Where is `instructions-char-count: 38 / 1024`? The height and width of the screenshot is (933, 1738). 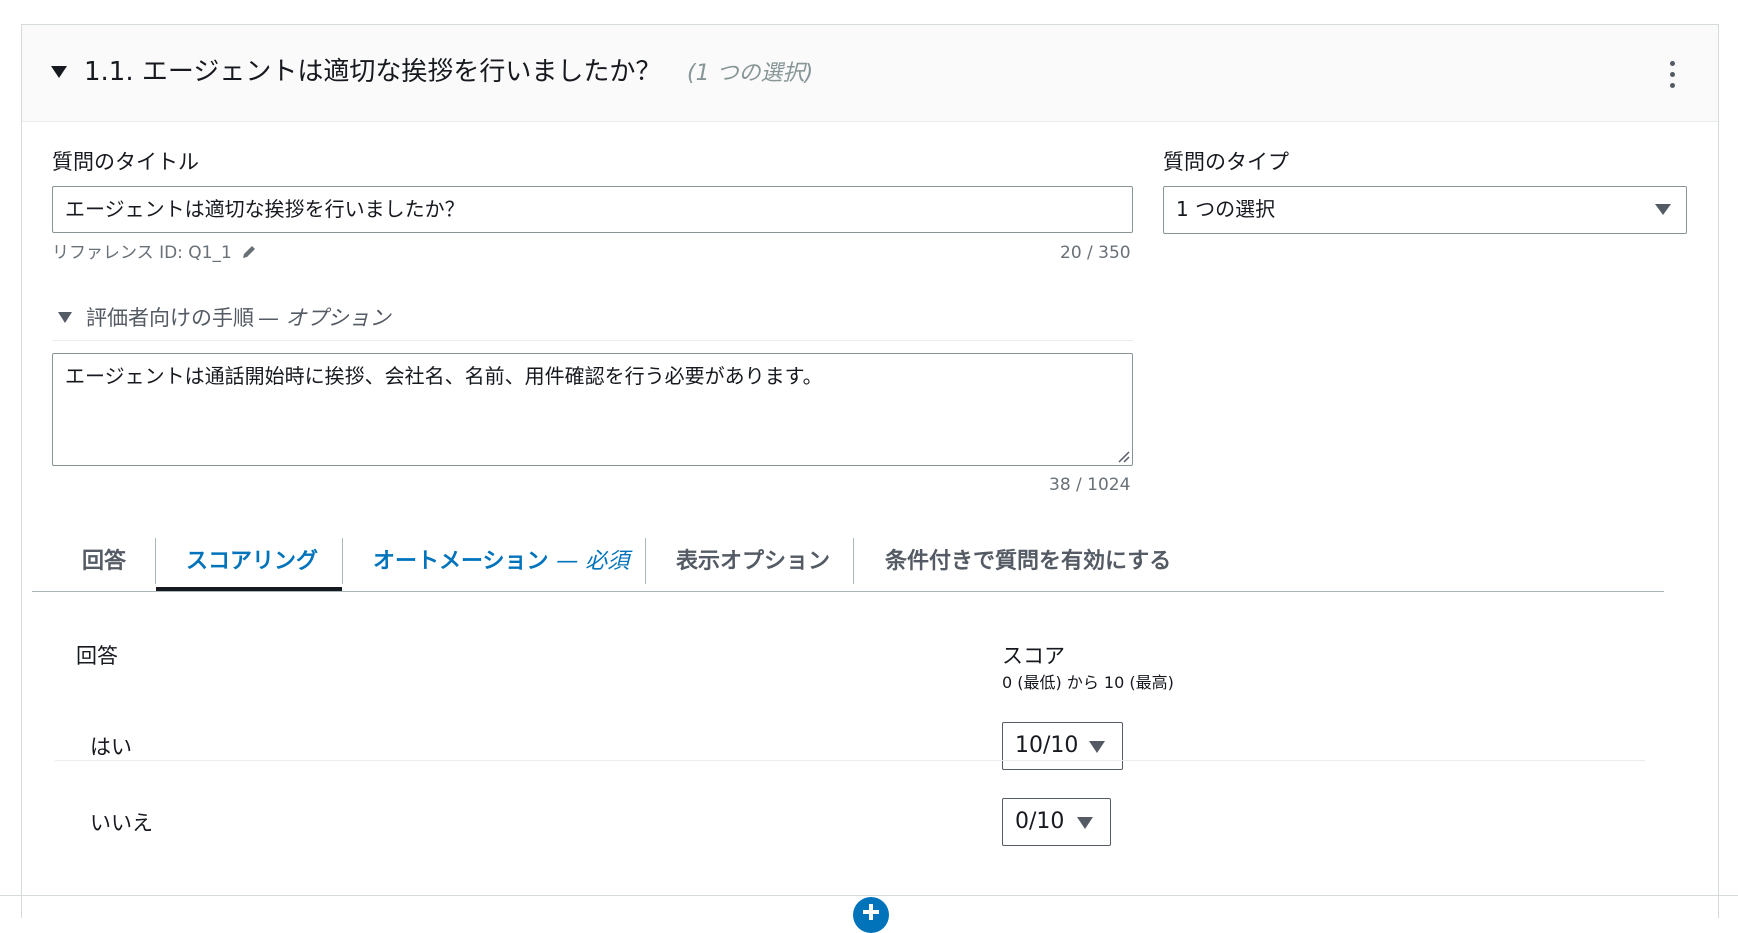 instructions-char-count: 38 / 1024 is located at coordinates (1090, 485).